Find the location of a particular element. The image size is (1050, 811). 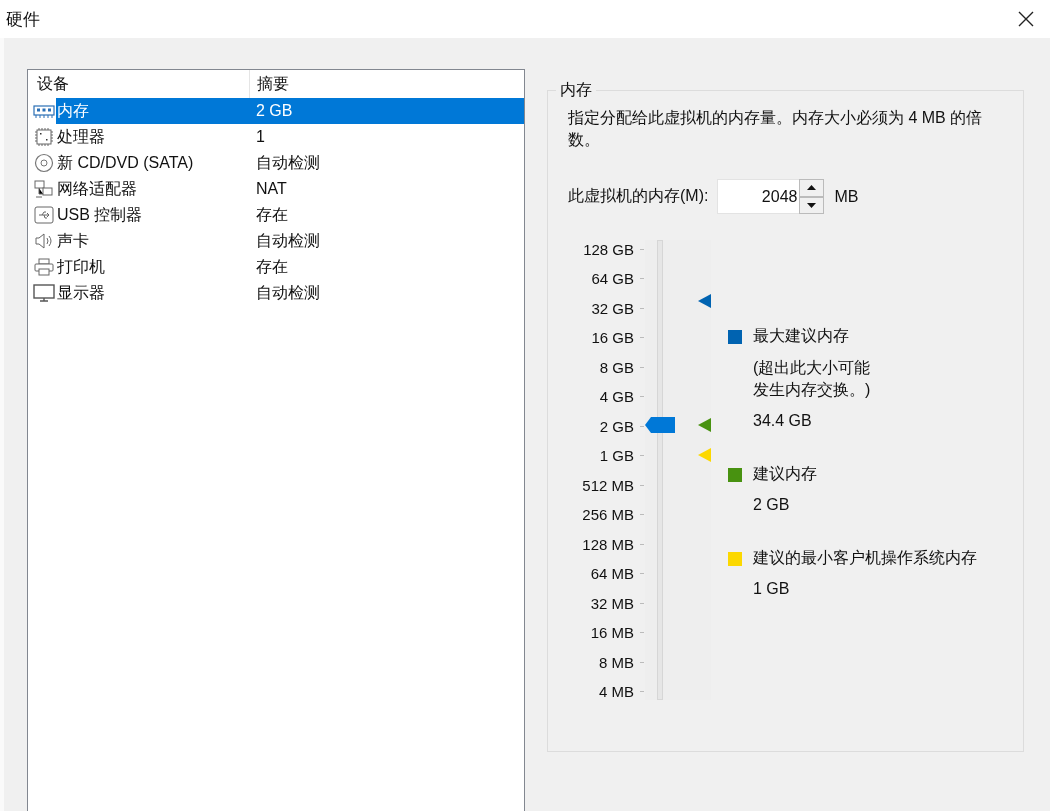

tick-label: 256 MB is located at coordinates (608, 514).